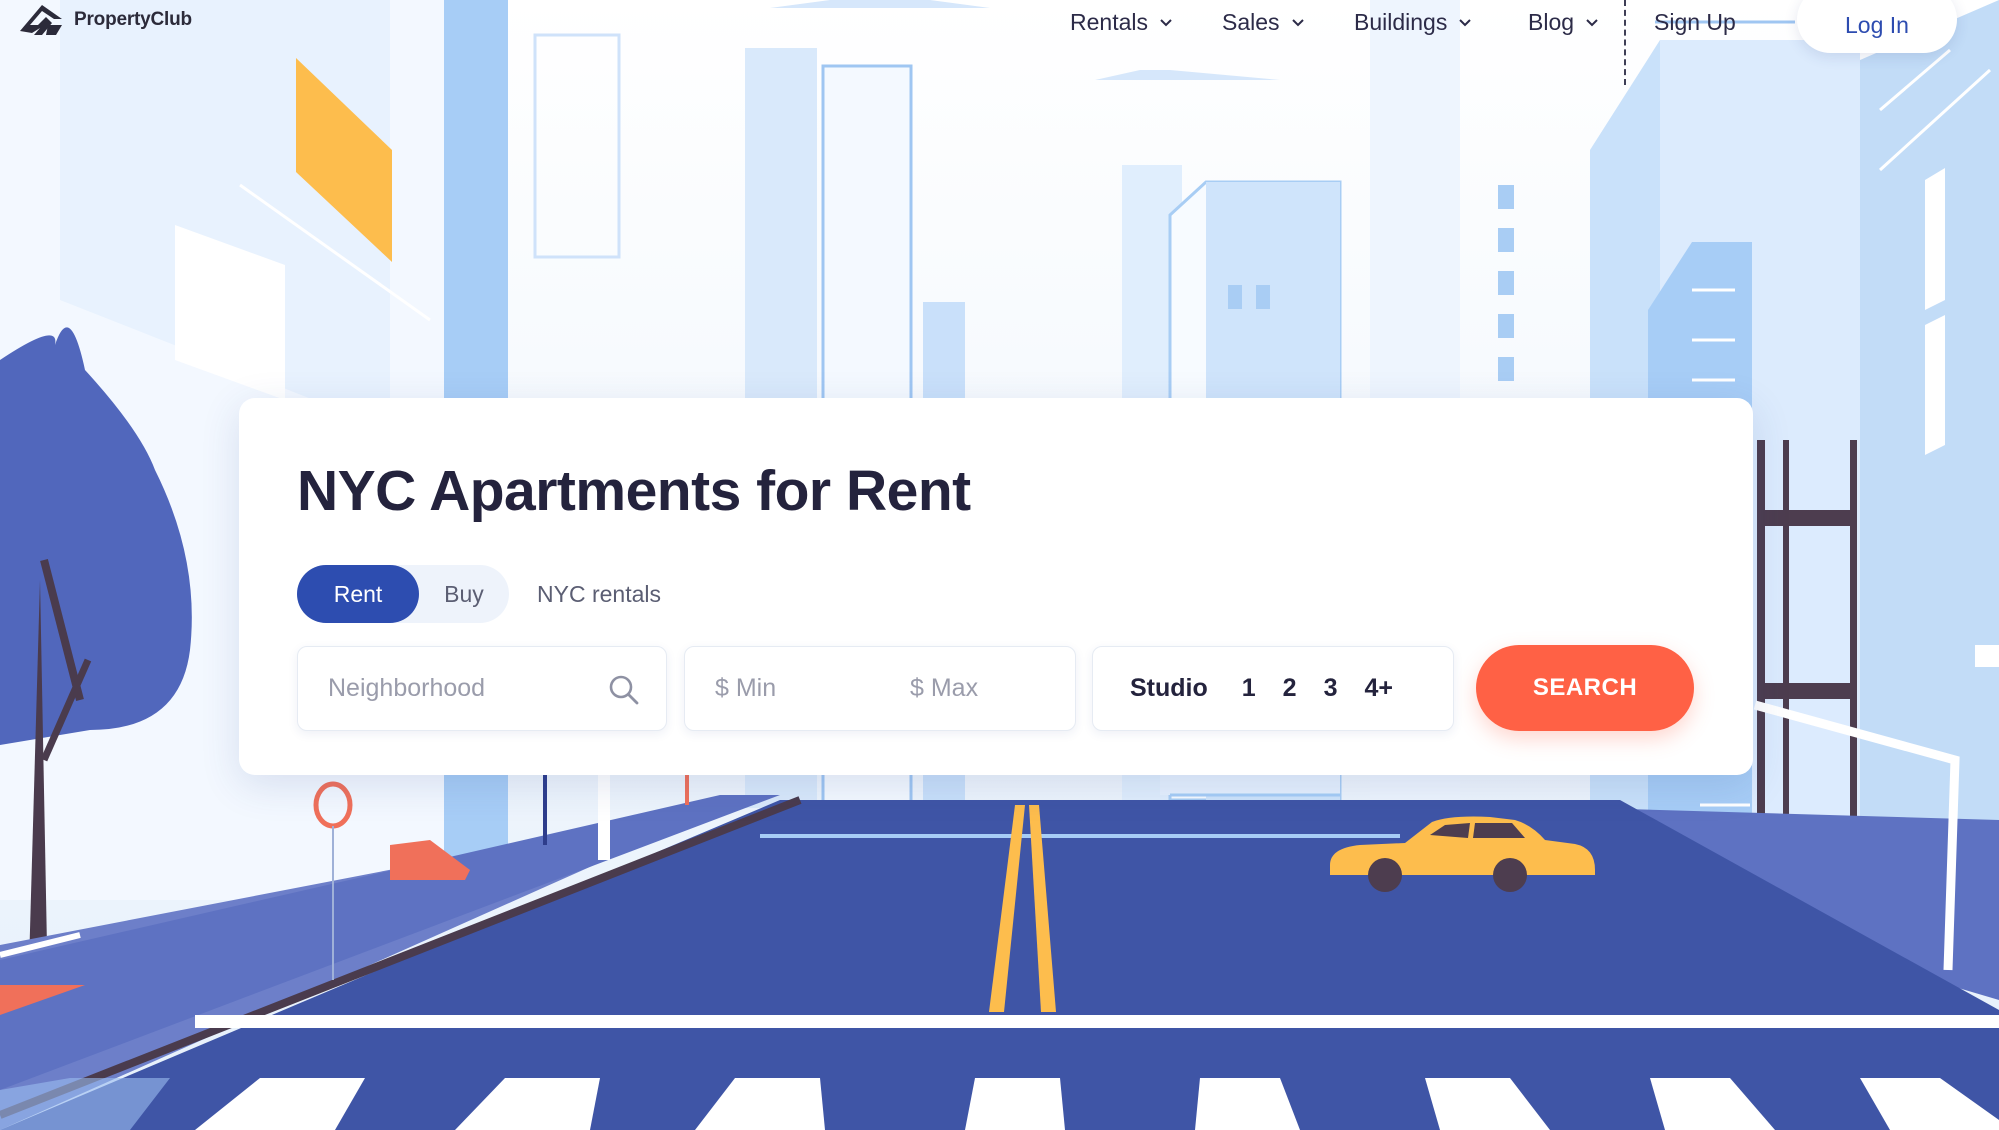 The width and height of the screenshot is (1999, 1130). I want to click on price-min-input, so click(782, 688).